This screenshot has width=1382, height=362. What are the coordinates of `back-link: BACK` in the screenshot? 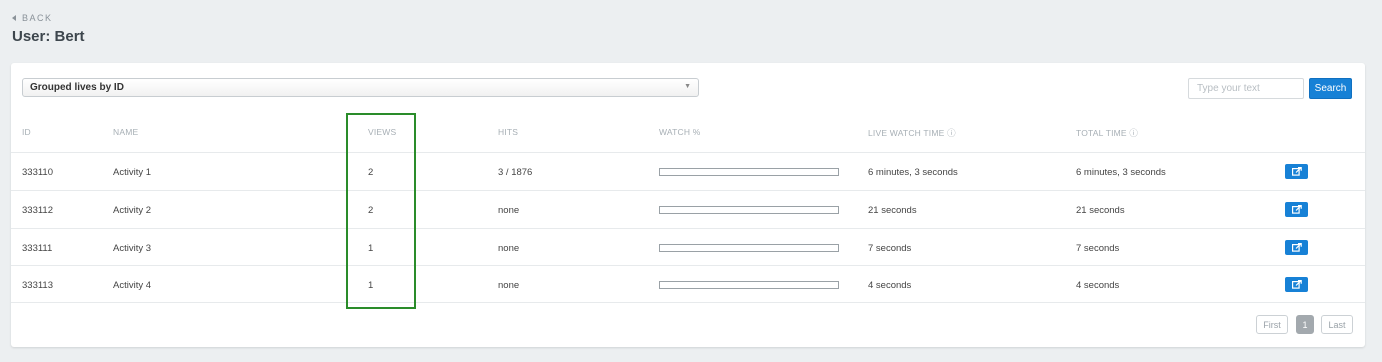 It's located at (32, 18).